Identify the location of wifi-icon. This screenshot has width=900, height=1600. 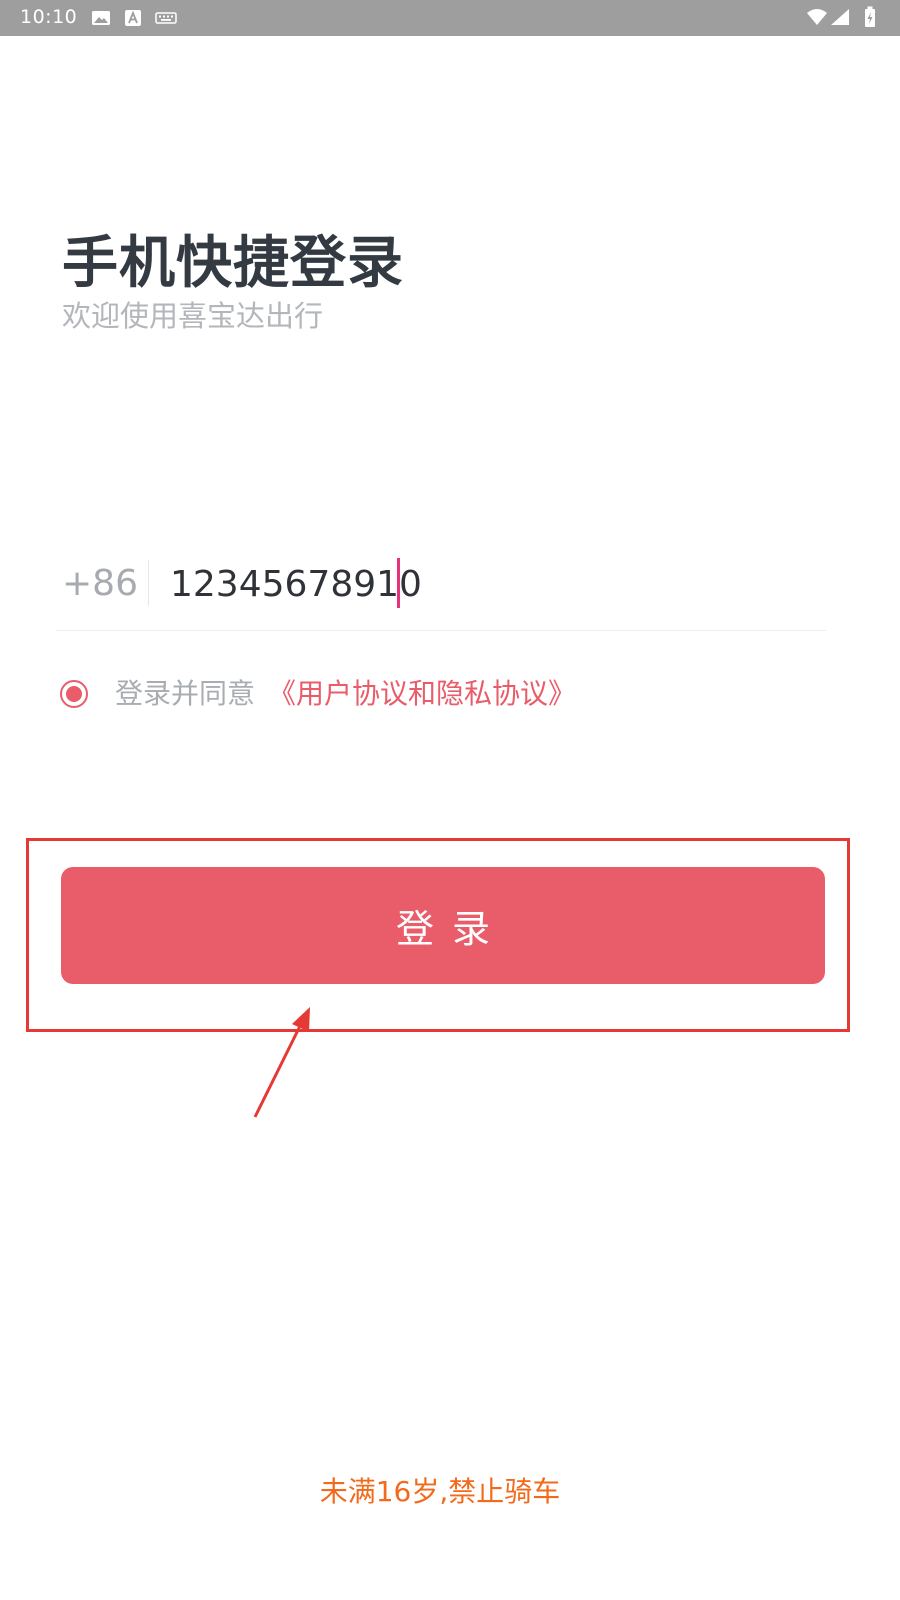
(817, 17).